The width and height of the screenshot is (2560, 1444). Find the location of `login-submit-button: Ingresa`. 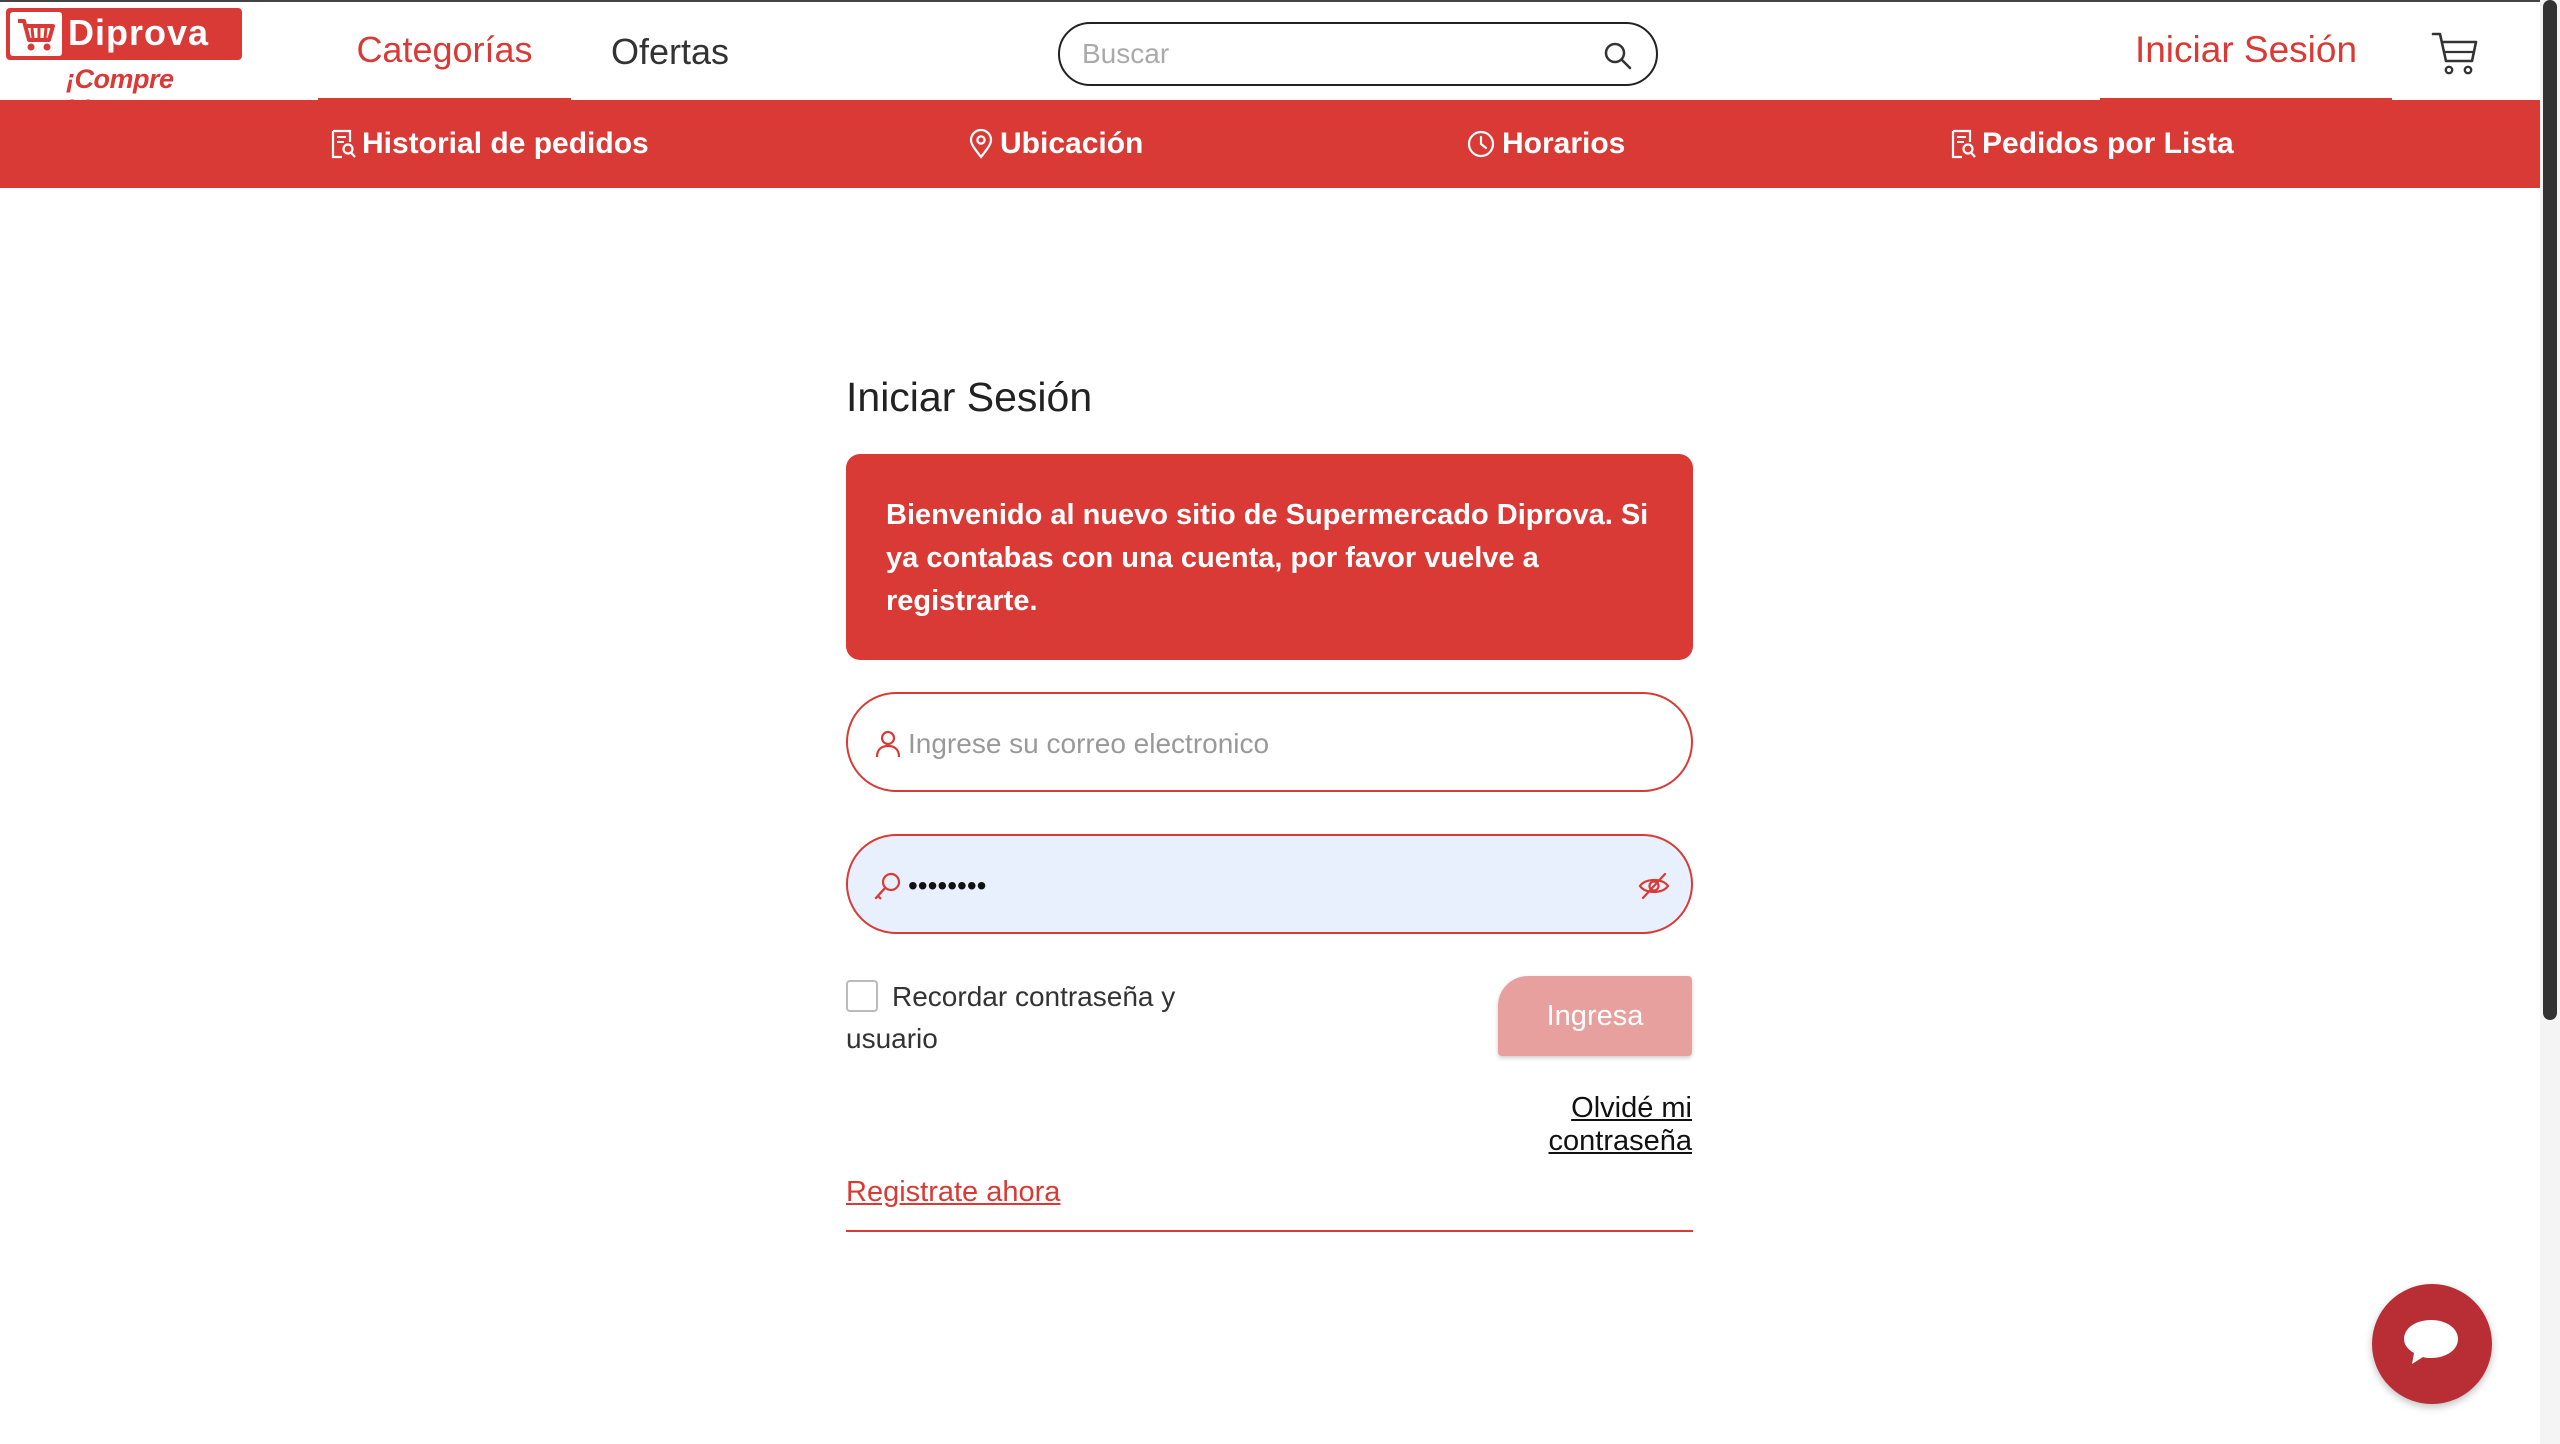

login-submit-button: Ingresa is located at coordinates (1595, 1016).